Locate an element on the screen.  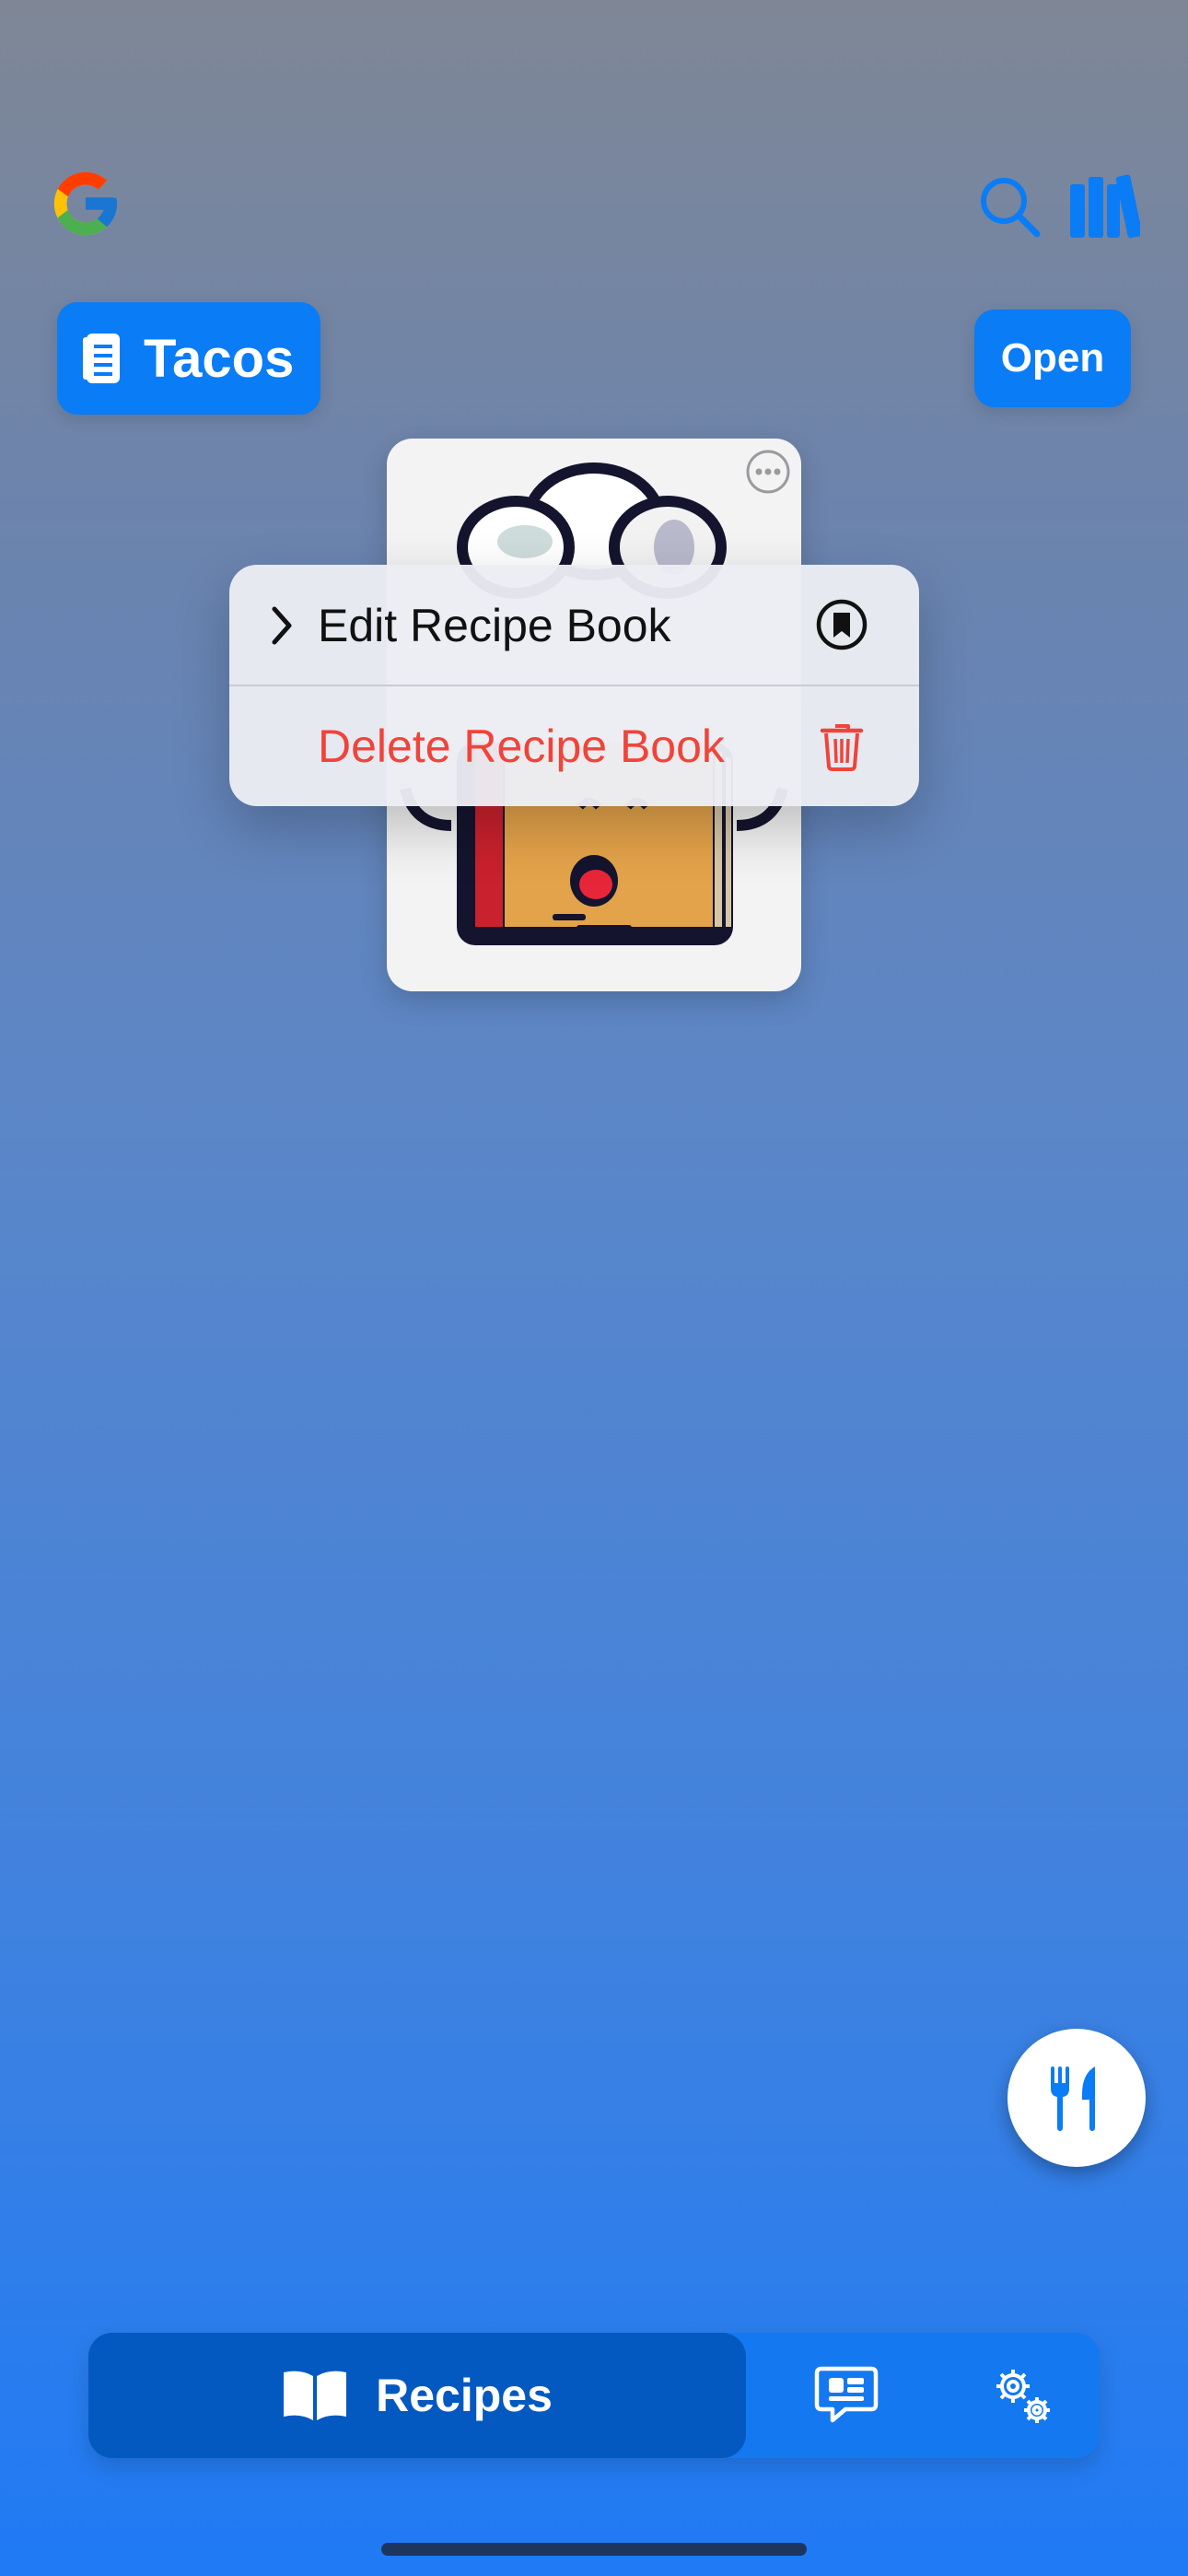
recipe-book-title-pill: Tacos is located at coordinates (189, 358).